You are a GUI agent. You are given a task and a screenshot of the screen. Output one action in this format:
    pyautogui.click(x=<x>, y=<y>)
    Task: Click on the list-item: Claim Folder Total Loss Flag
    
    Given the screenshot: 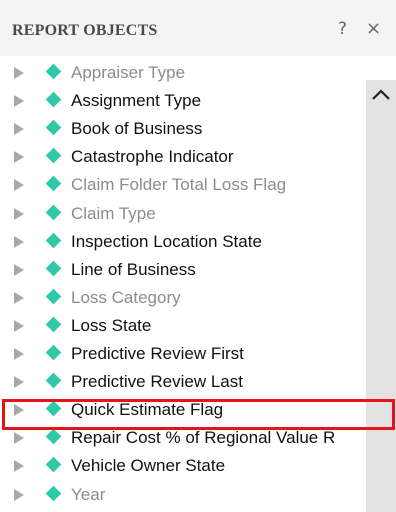 What is the action you would take?
    pyautogui.click(x=183, y=185)
    